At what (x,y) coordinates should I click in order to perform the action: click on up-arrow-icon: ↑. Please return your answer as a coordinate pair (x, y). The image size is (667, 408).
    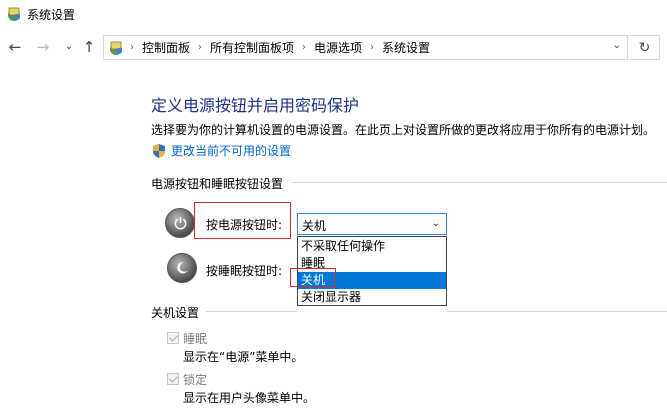
    Looking at the image, I should click on (89, 47).